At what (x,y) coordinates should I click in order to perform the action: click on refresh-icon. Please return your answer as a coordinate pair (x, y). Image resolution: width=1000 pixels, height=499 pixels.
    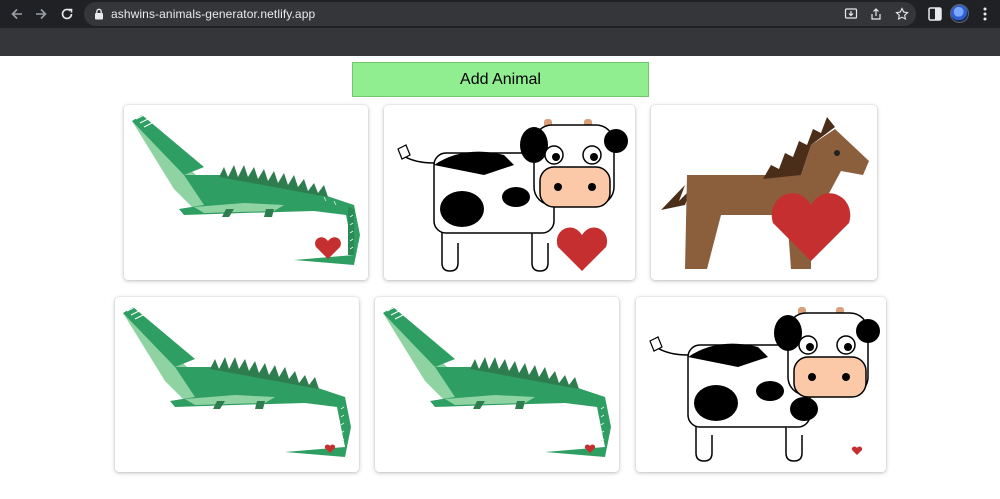
    Looking at the image, I should click on (67, 14).